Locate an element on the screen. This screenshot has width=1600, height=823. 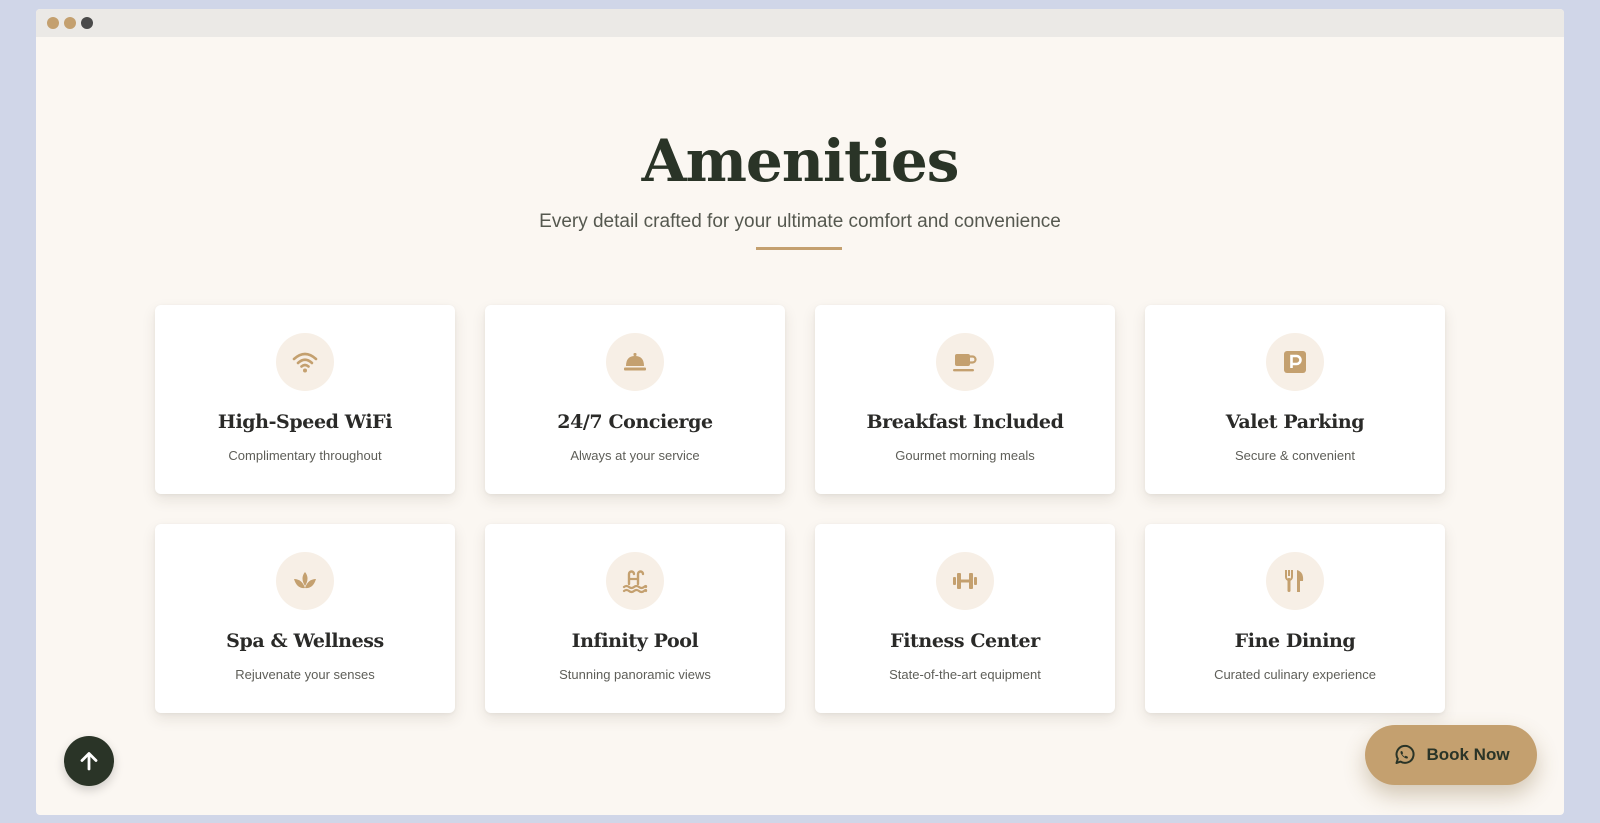
amenity-title: Infinity Pool is located at coordinates (635, 641).